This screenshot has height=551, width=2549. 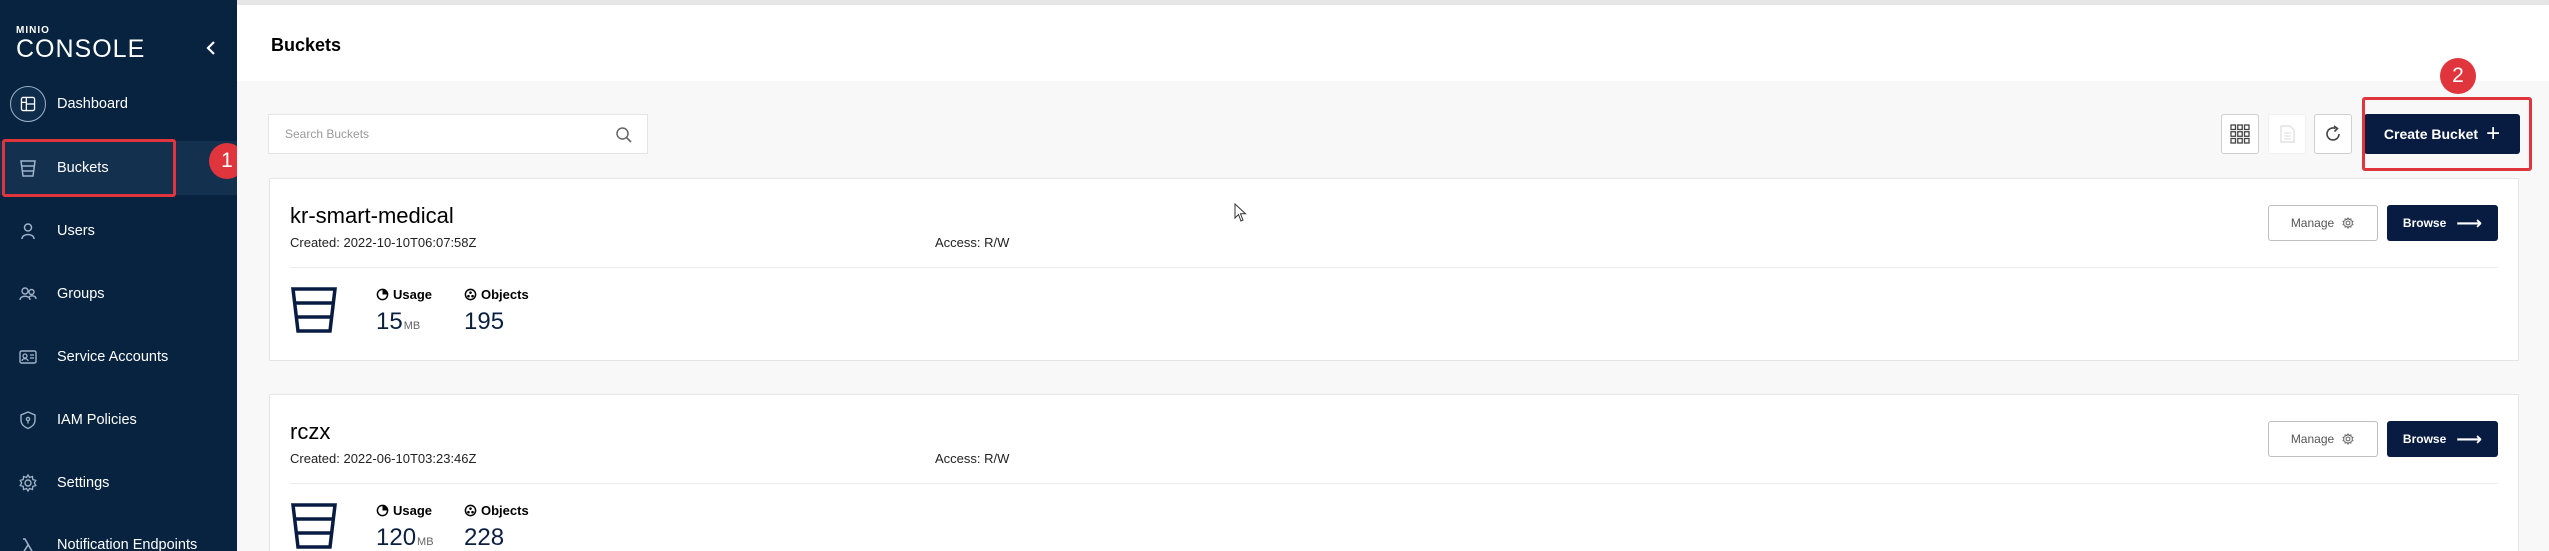 What do you see at coordinates (1240, 212) in the screenshot?
I see `mouse-cursor-icon` at bounding box center [1240, 212].